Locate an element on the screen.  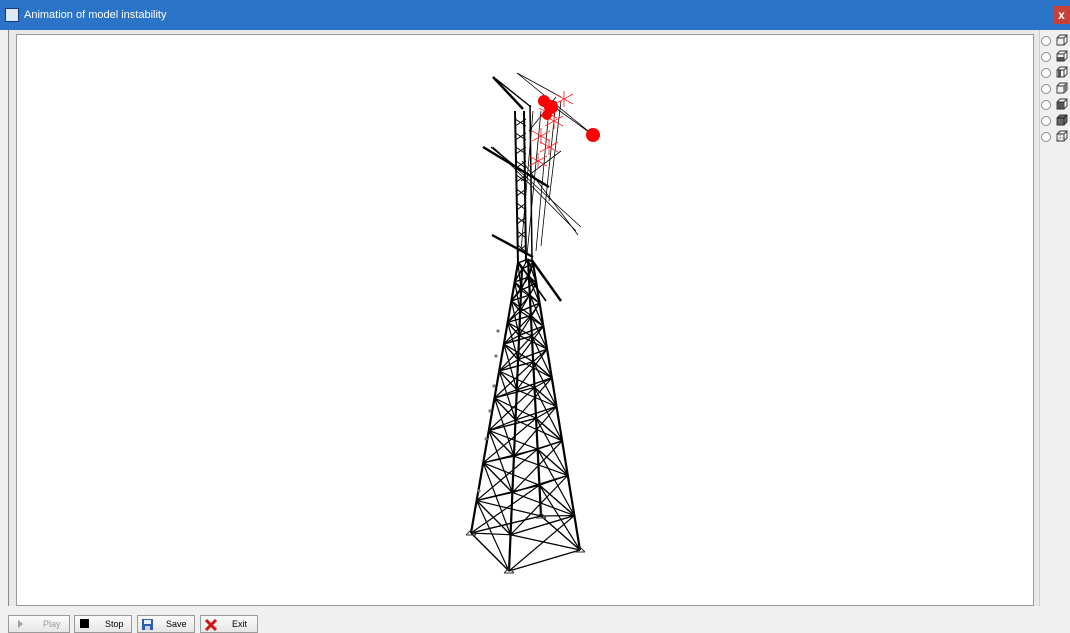
save-icon is located at coordinates (148, 625).